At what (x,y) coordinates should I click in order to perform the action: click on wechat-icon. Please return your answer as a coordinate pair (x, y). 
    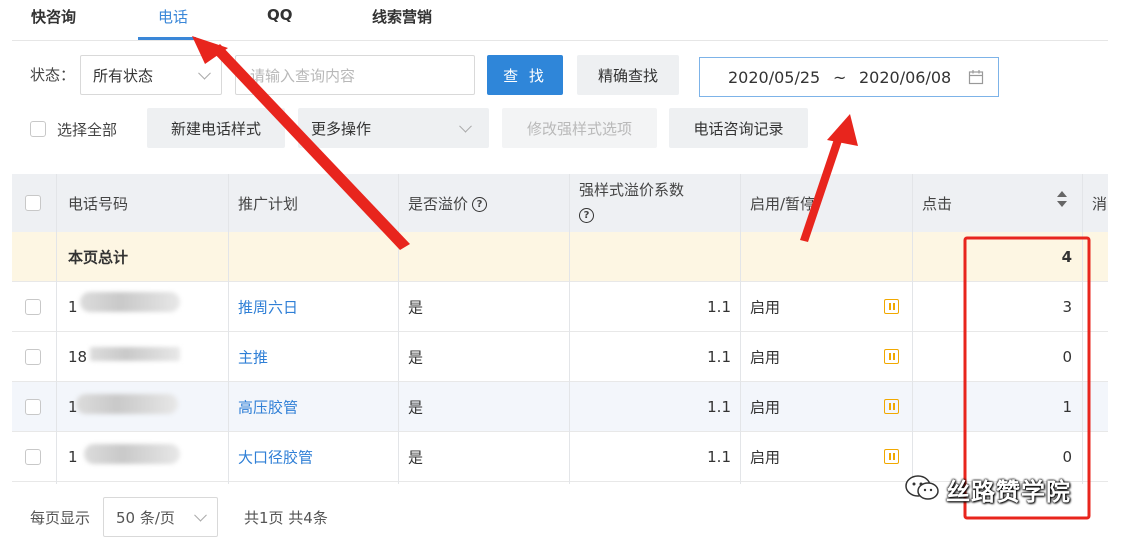
    Looking at the image, I should click on (922, 487).